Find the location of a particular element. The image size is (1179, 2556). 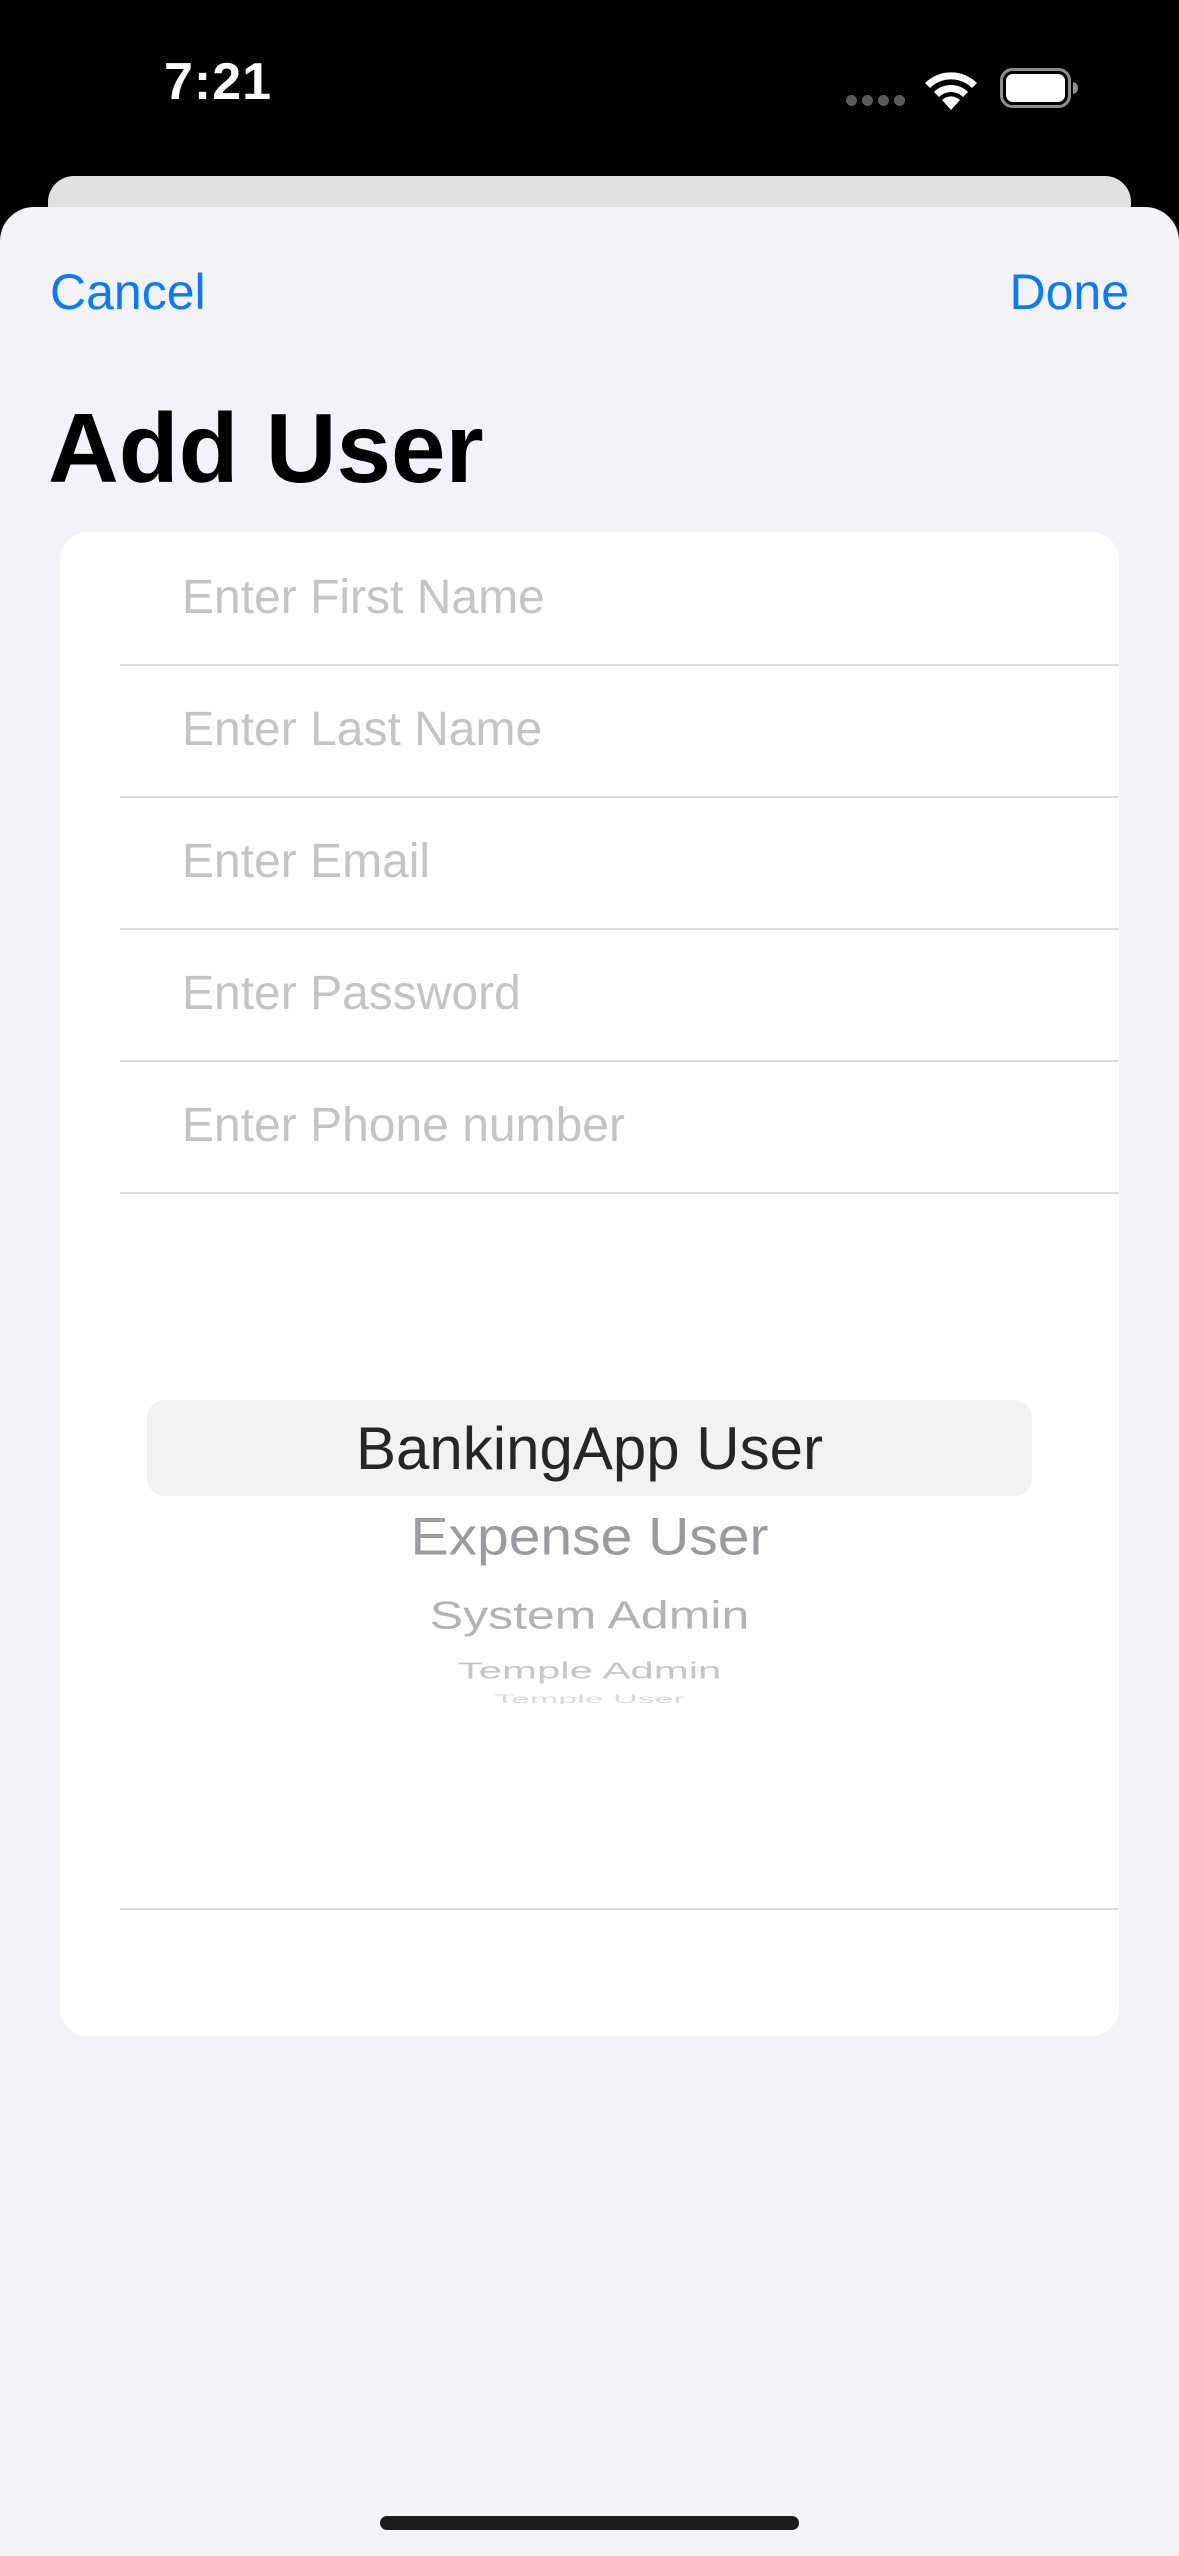

first-name-field is located at coordinates (632, 597).